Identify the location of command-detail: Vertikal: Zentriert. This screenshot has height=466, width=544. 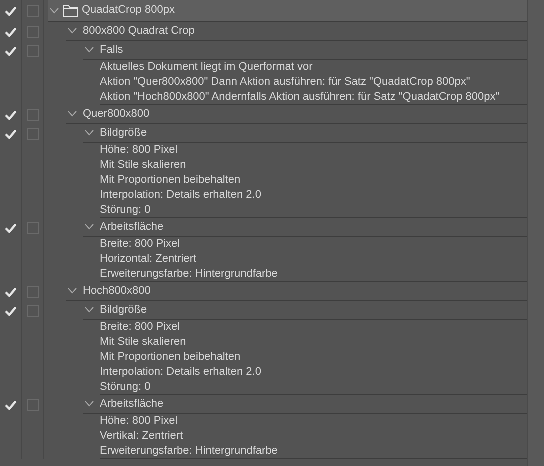
(142, 436).